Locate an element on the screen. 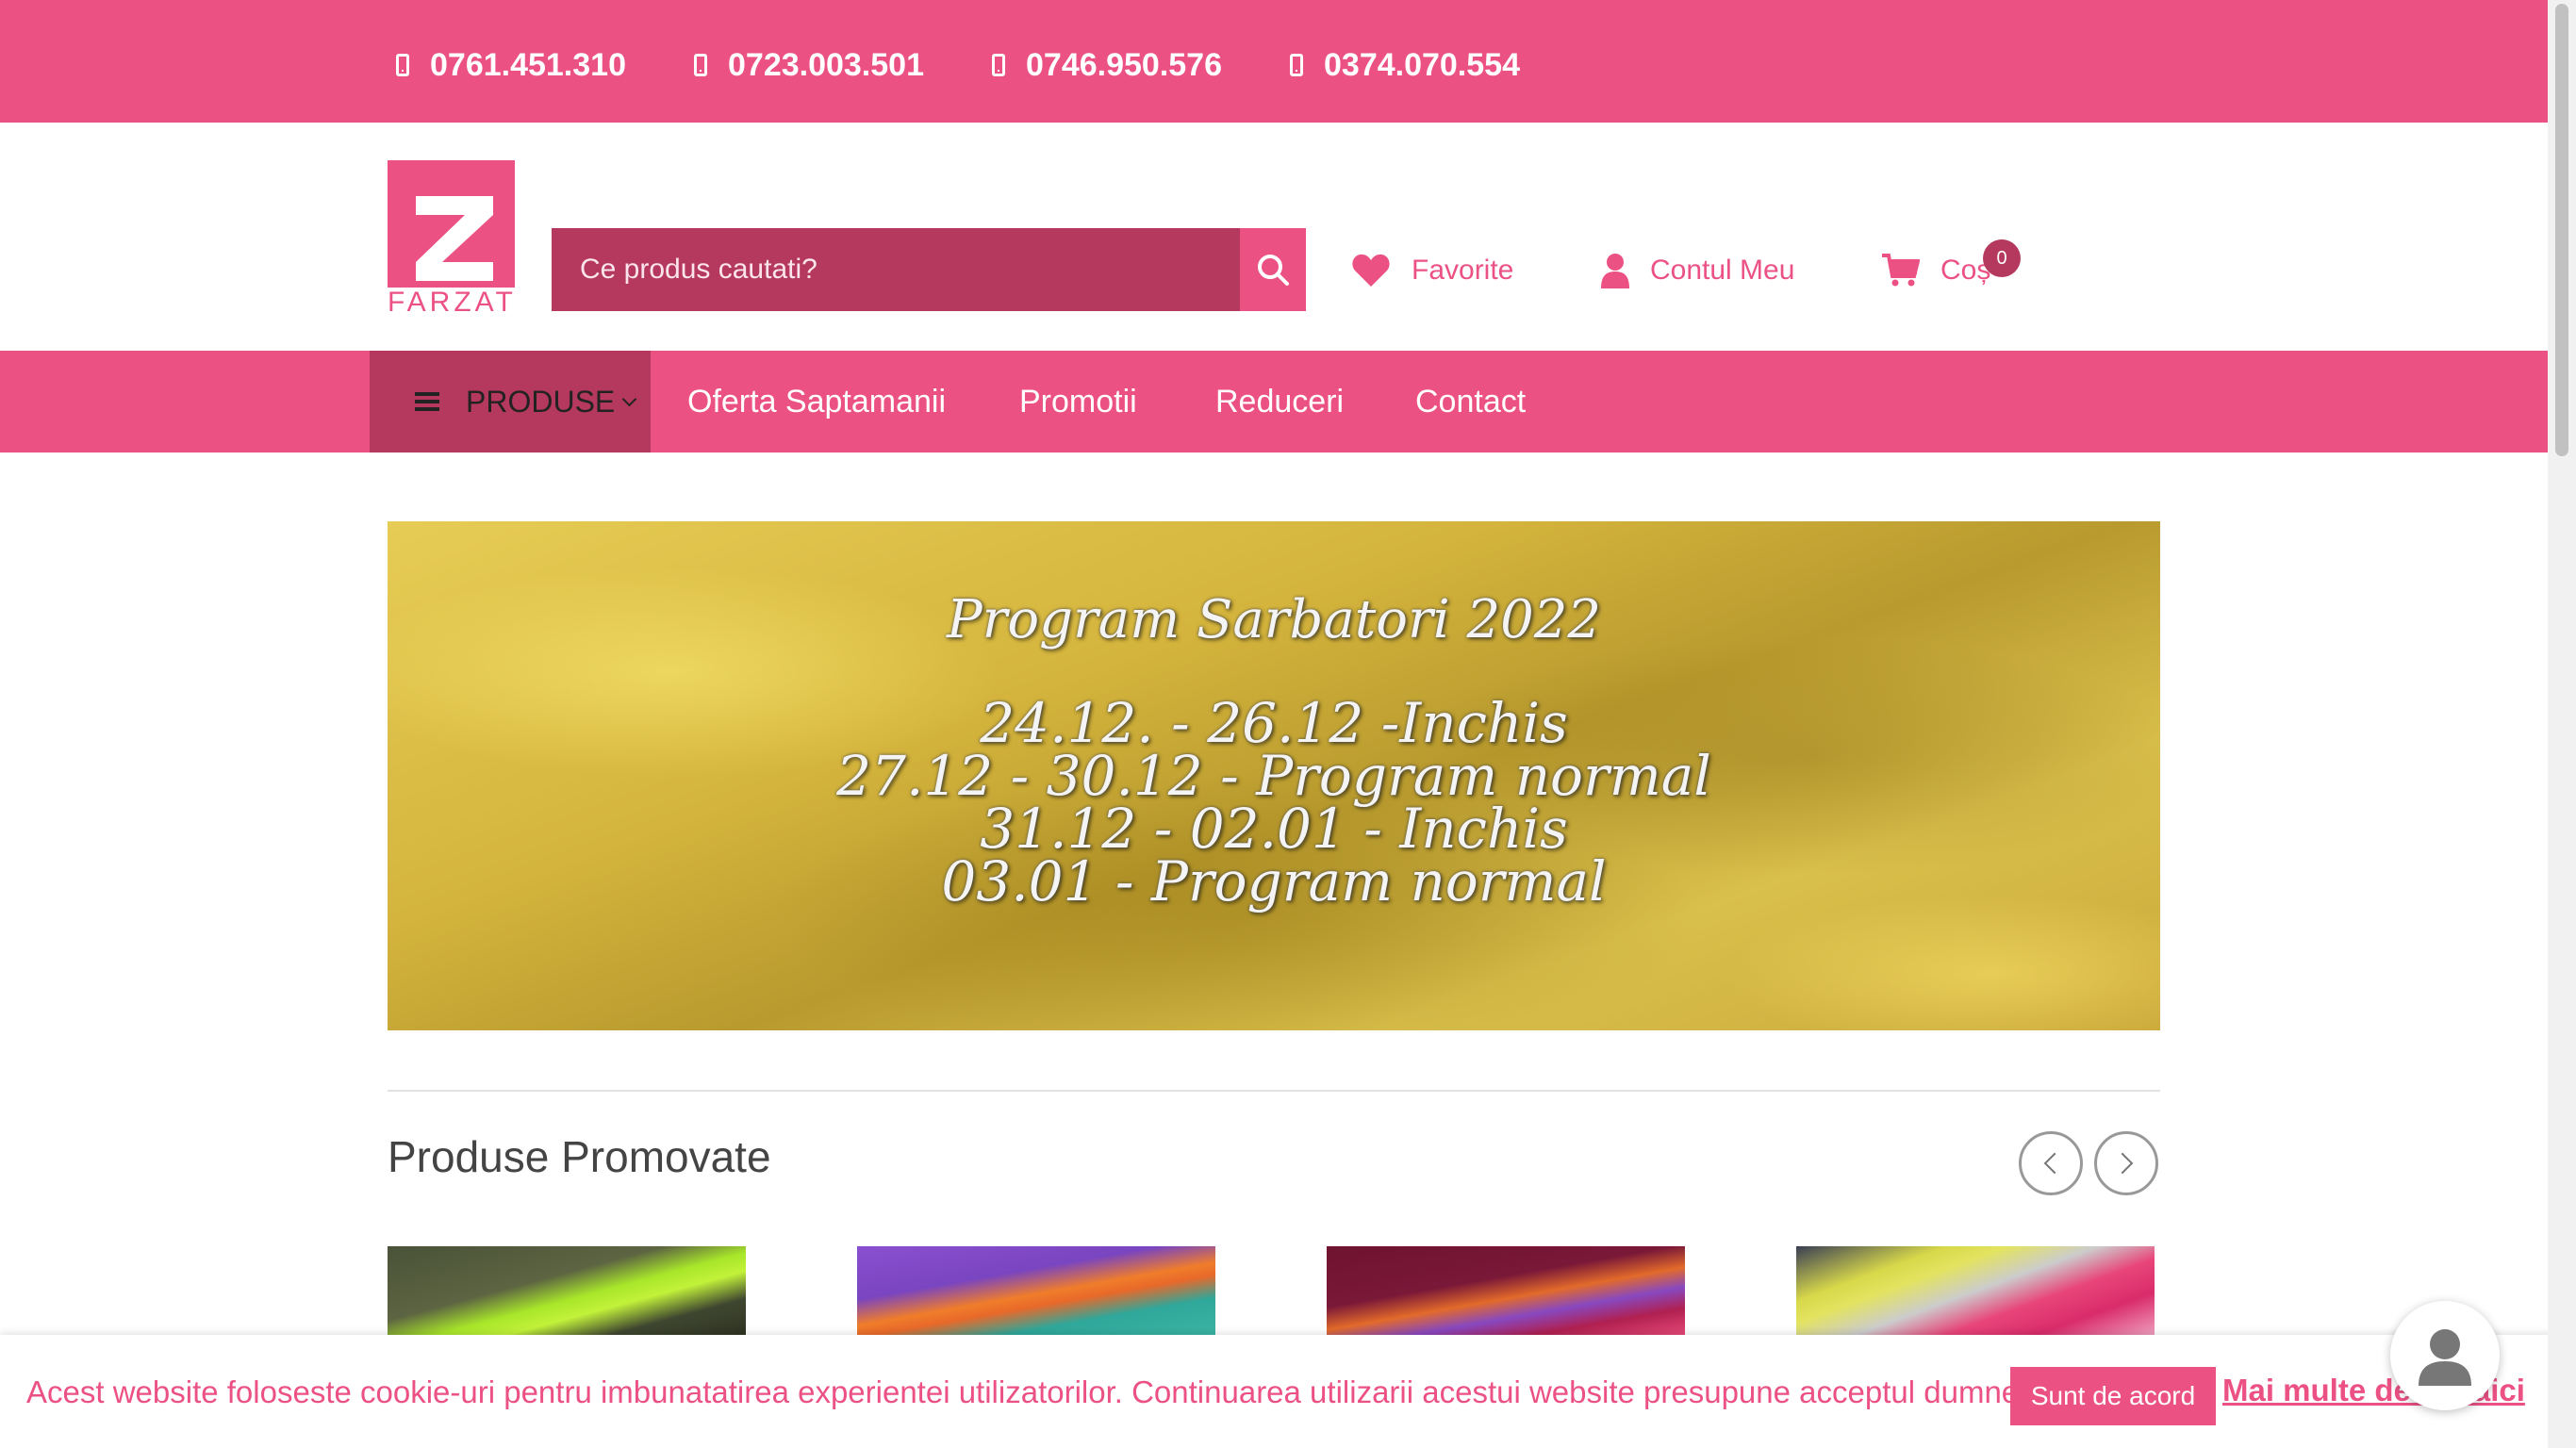 The height and width of the screenshot is (1448, 2576). account-link: Contul Meu is located at coordinates (1697, 270).